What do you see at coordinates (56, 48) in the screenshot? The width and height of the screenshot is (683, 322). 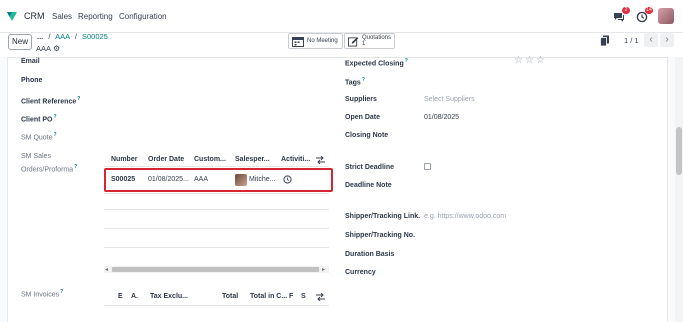 I see `gear-icon: ⚙` at bounding box center [56, 48].